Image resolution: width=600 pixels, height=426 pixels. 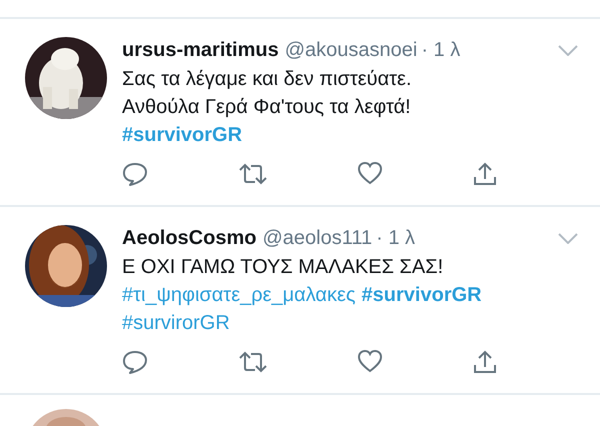 I want to click on tweet-text: Σας τα λέγαμε και δεν πιστεύατε., so click(x=267, y=79).